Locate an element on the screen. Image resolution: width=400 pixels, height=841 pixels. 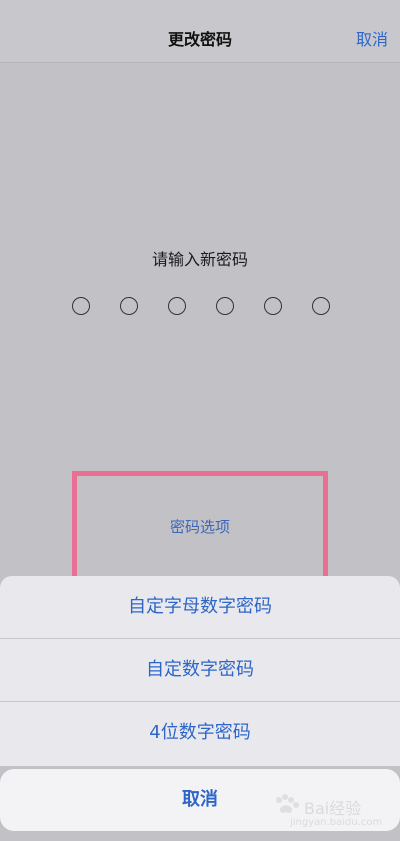
passcode-dots is located at coordinates (201, 308).